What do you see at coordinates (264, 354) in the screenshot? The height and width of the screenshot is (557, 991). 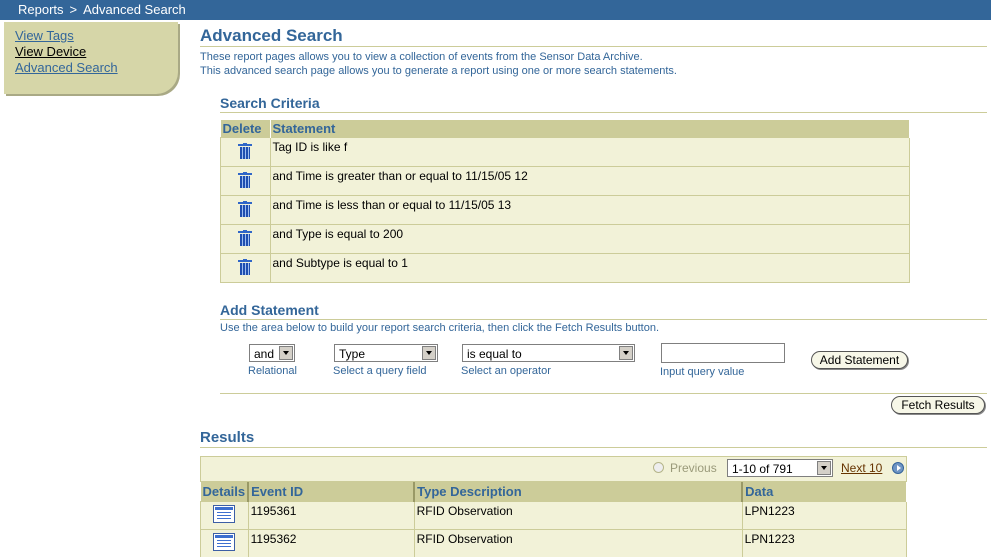 I see `relational-value: and` at bounding box center [264, 354].